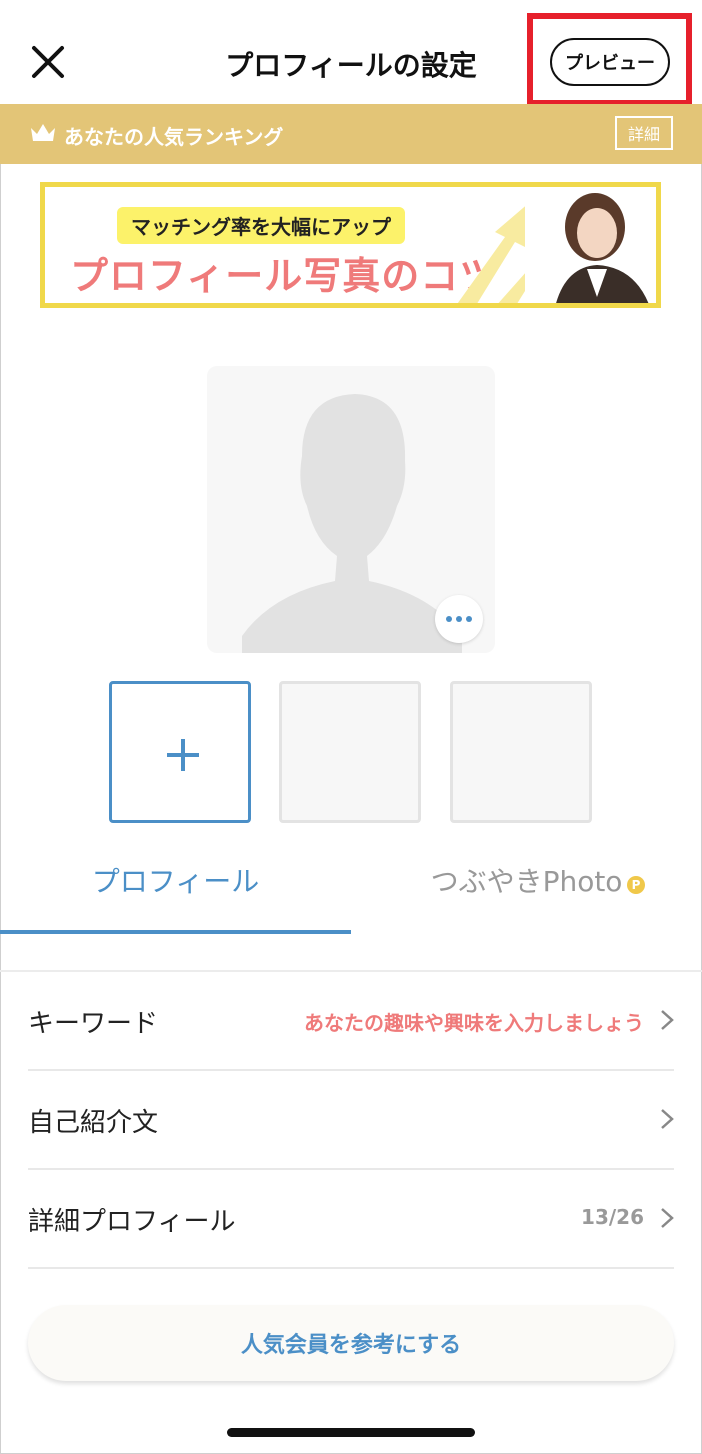 The width and height of the screenshot is (702, 1454). Describe the element at coordinates (351, 1219) in the screenshot. I see `list-item-detail-profile: 詳細プロフィール 13/26` at that location.